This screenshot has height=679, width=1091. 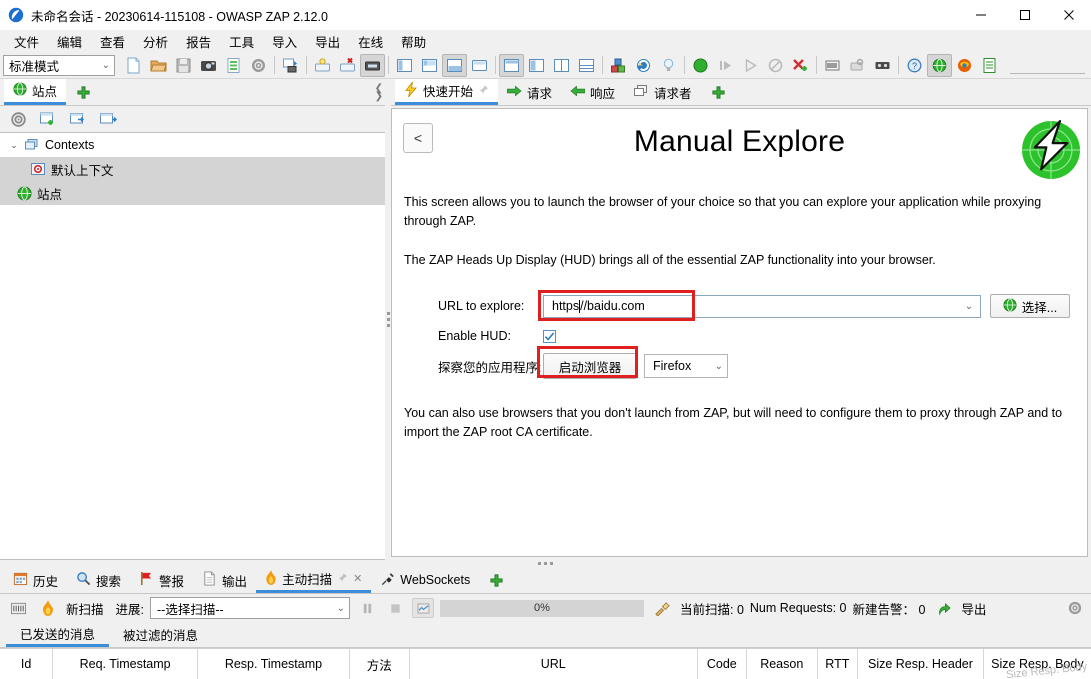 I want to click on export-button: 导出, so click(x=973, y=608).